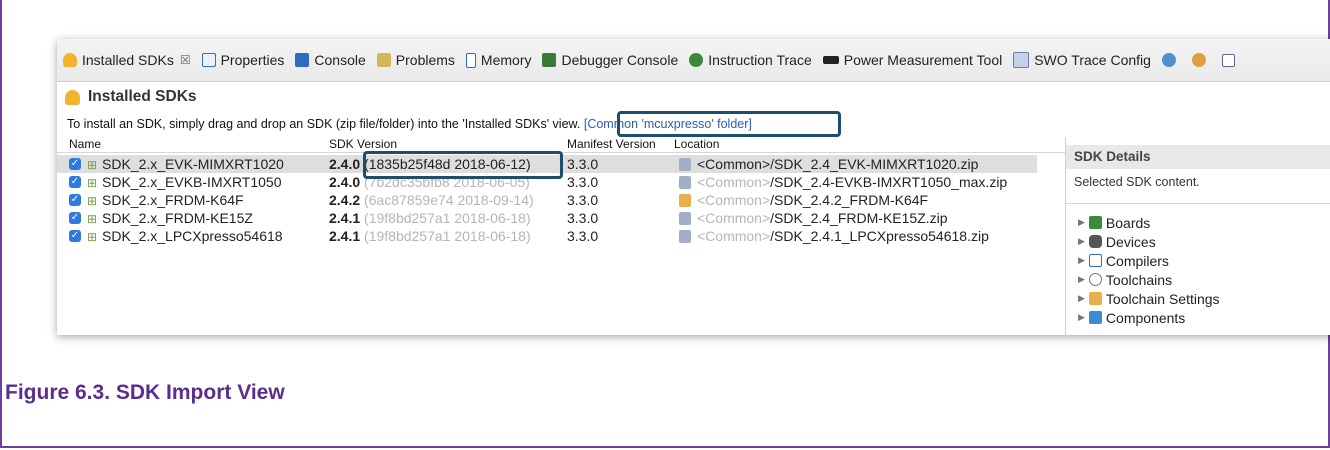 The width and height of the screenshot is (1330, 450). Describe the element at coordinates (668, 124) in the screenshot. I see `common-folder-link: [Common 'mcuxpresso' folder]` at that location.